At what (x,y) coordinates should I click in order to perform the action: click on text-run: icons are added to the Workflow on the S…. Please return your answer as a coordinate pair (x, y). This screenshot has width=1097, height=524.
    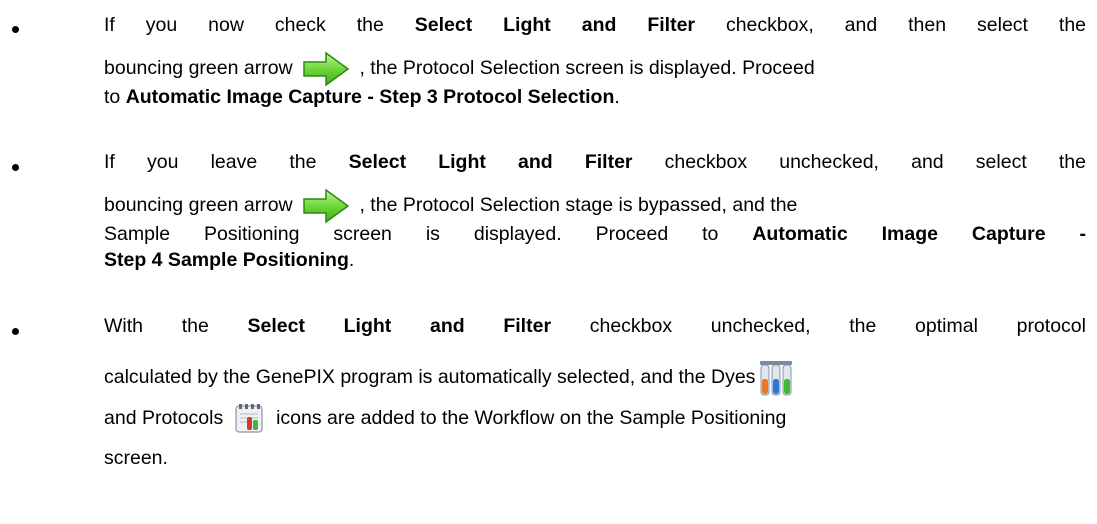
    Looking at the image, I should click on (531, 418).